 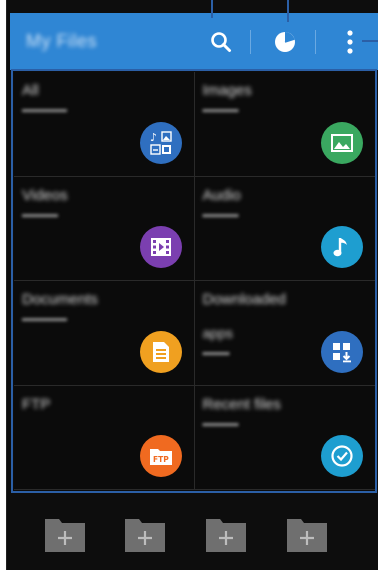 I want to click on device-edge, so click(x=3, y=285).